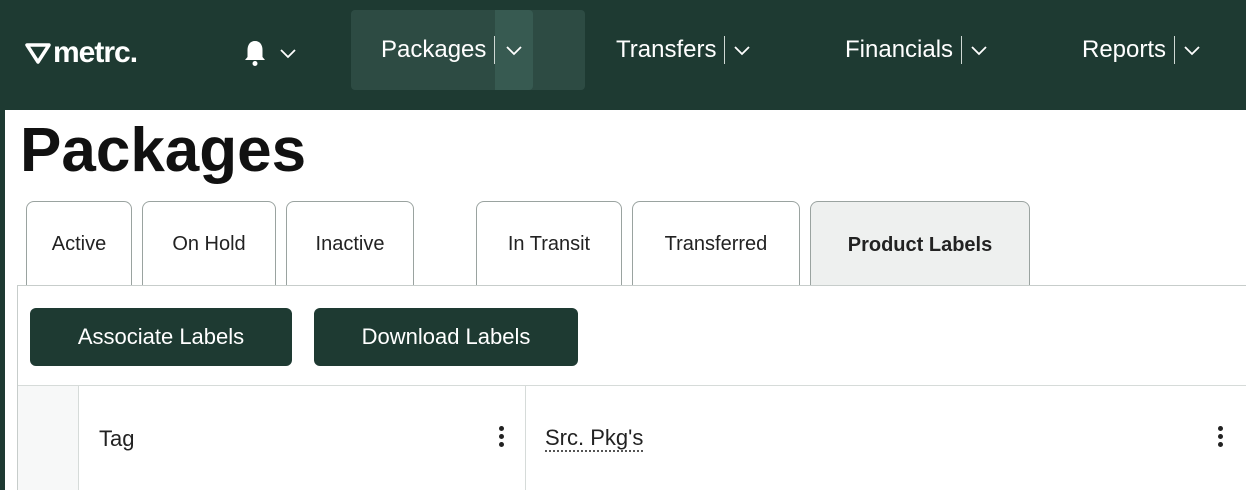 The height and width of the screenshot is (490, 1246). What do you see at coordinates (48, 438) in the screenshot?
I see `row-select-column` at bounding box center [48, 438].